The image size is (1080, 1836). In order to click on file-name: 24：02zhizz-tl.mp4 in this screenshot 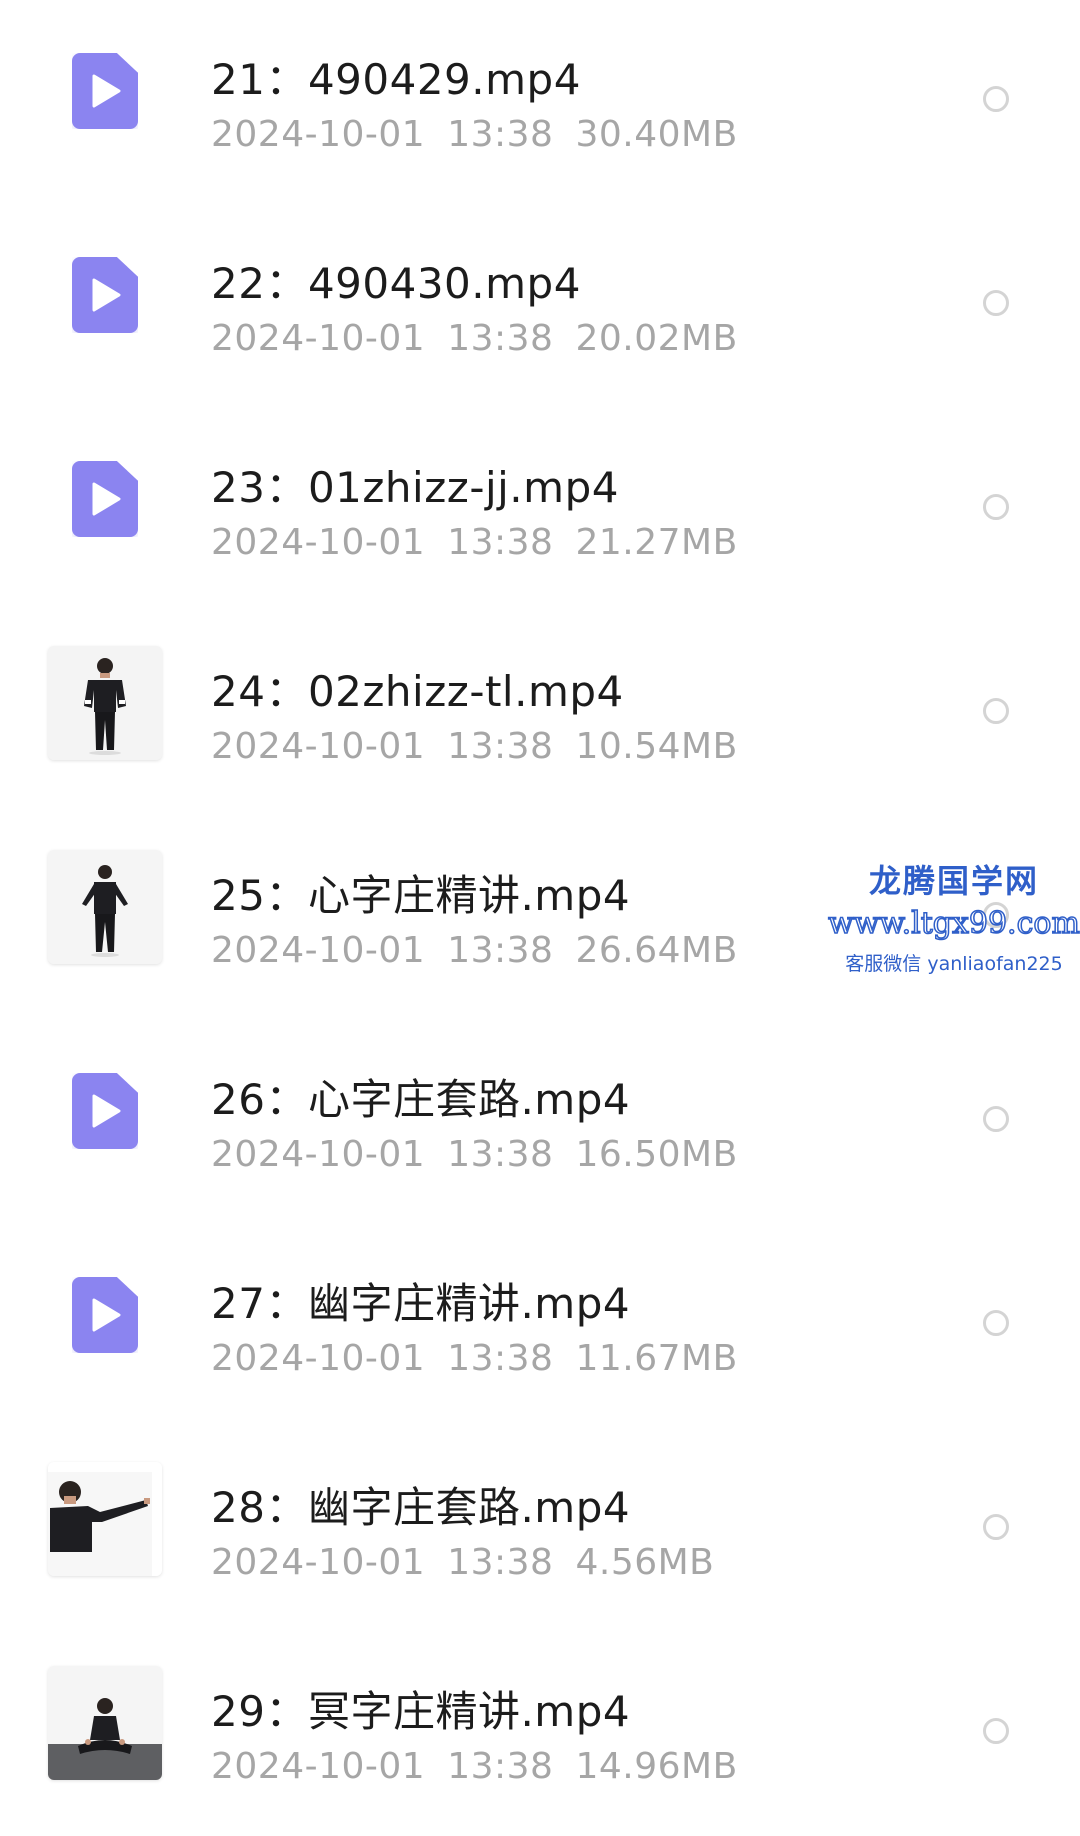, I will do `click(417, 691)`.